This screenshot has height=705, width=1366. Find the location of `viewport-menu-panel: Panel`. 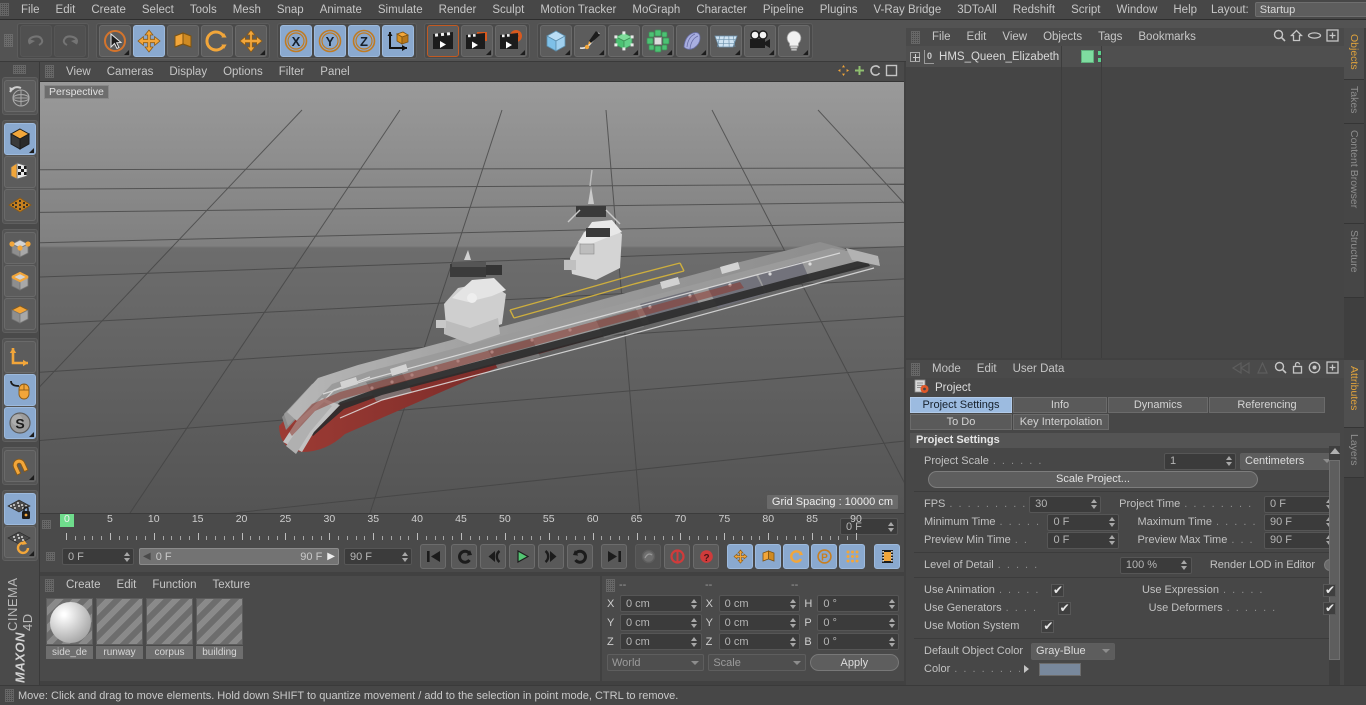

viewport-menu-panel: Panel is located at coordinates (334, 72).